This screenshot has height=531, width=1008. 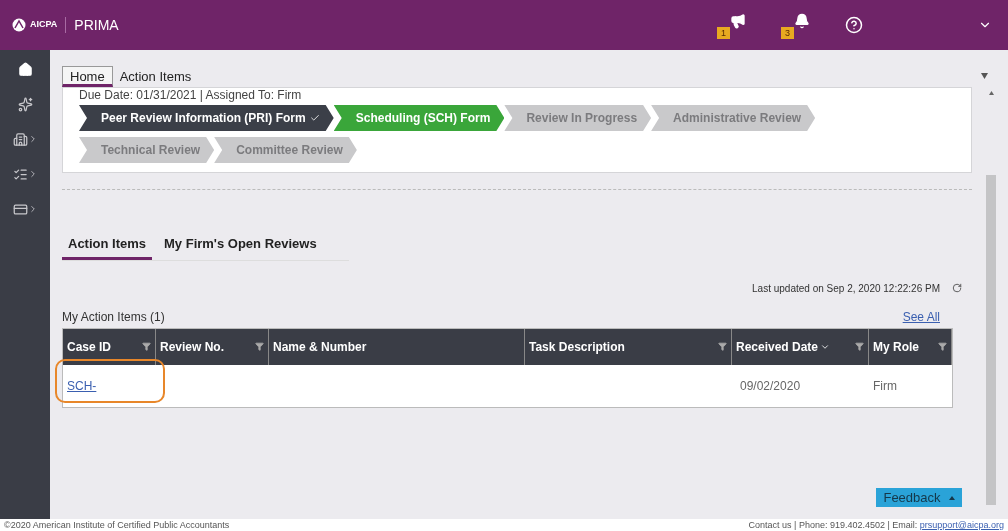 I want to click on bell-icon, so click(x=802, y=21).